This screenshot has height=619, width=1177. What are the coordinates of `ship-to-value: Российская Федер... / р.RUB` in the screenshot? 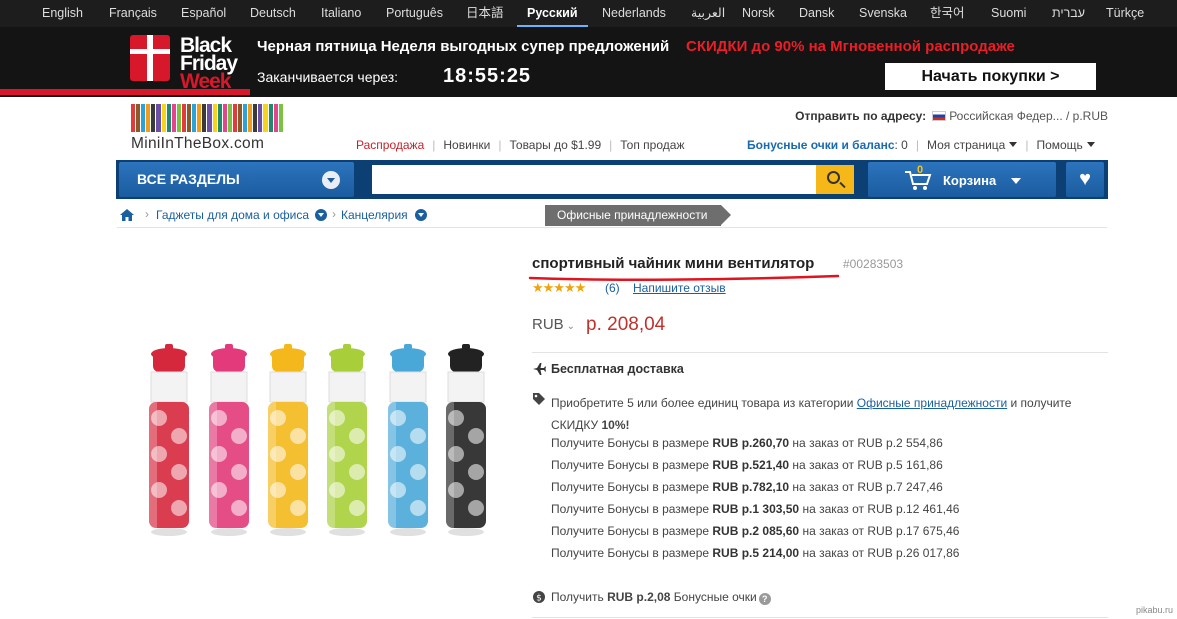 It's located at (1028, 116).